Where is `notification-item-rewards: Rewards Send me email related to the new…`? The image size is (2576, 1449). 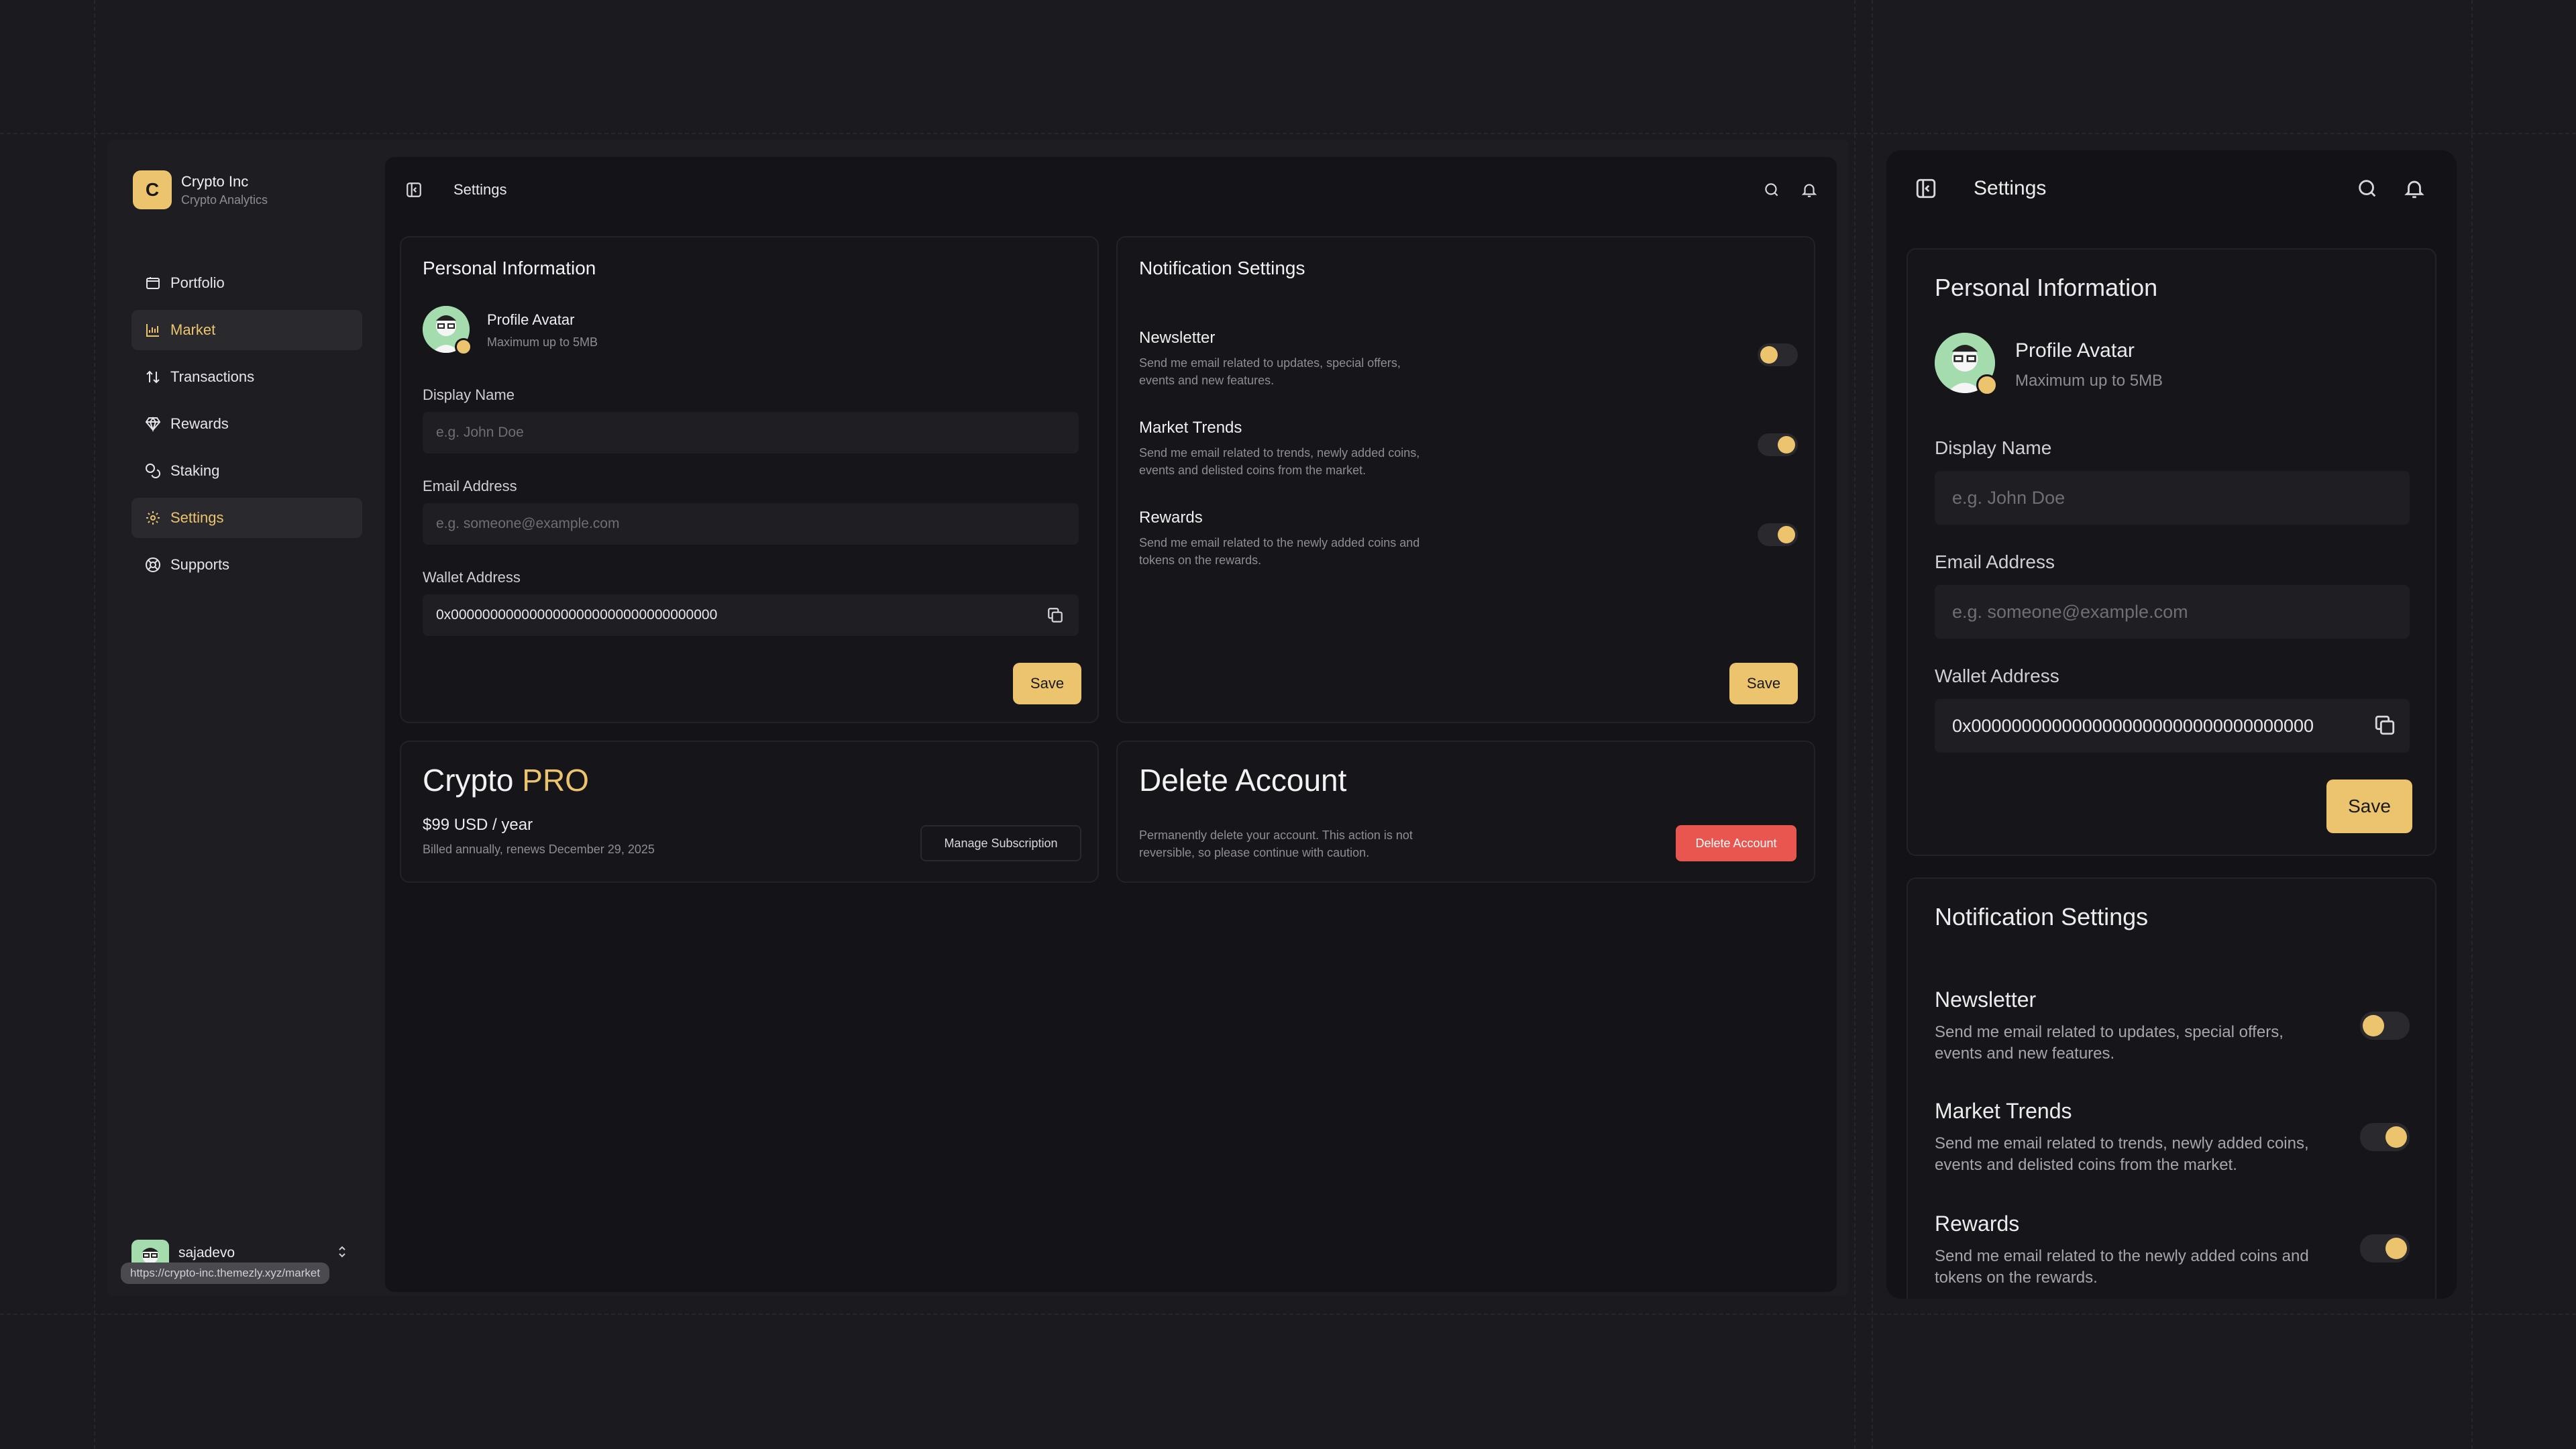
notification-item-rewards: Rewards Send me email related to the new… is located at coordinates (2122, 1250).